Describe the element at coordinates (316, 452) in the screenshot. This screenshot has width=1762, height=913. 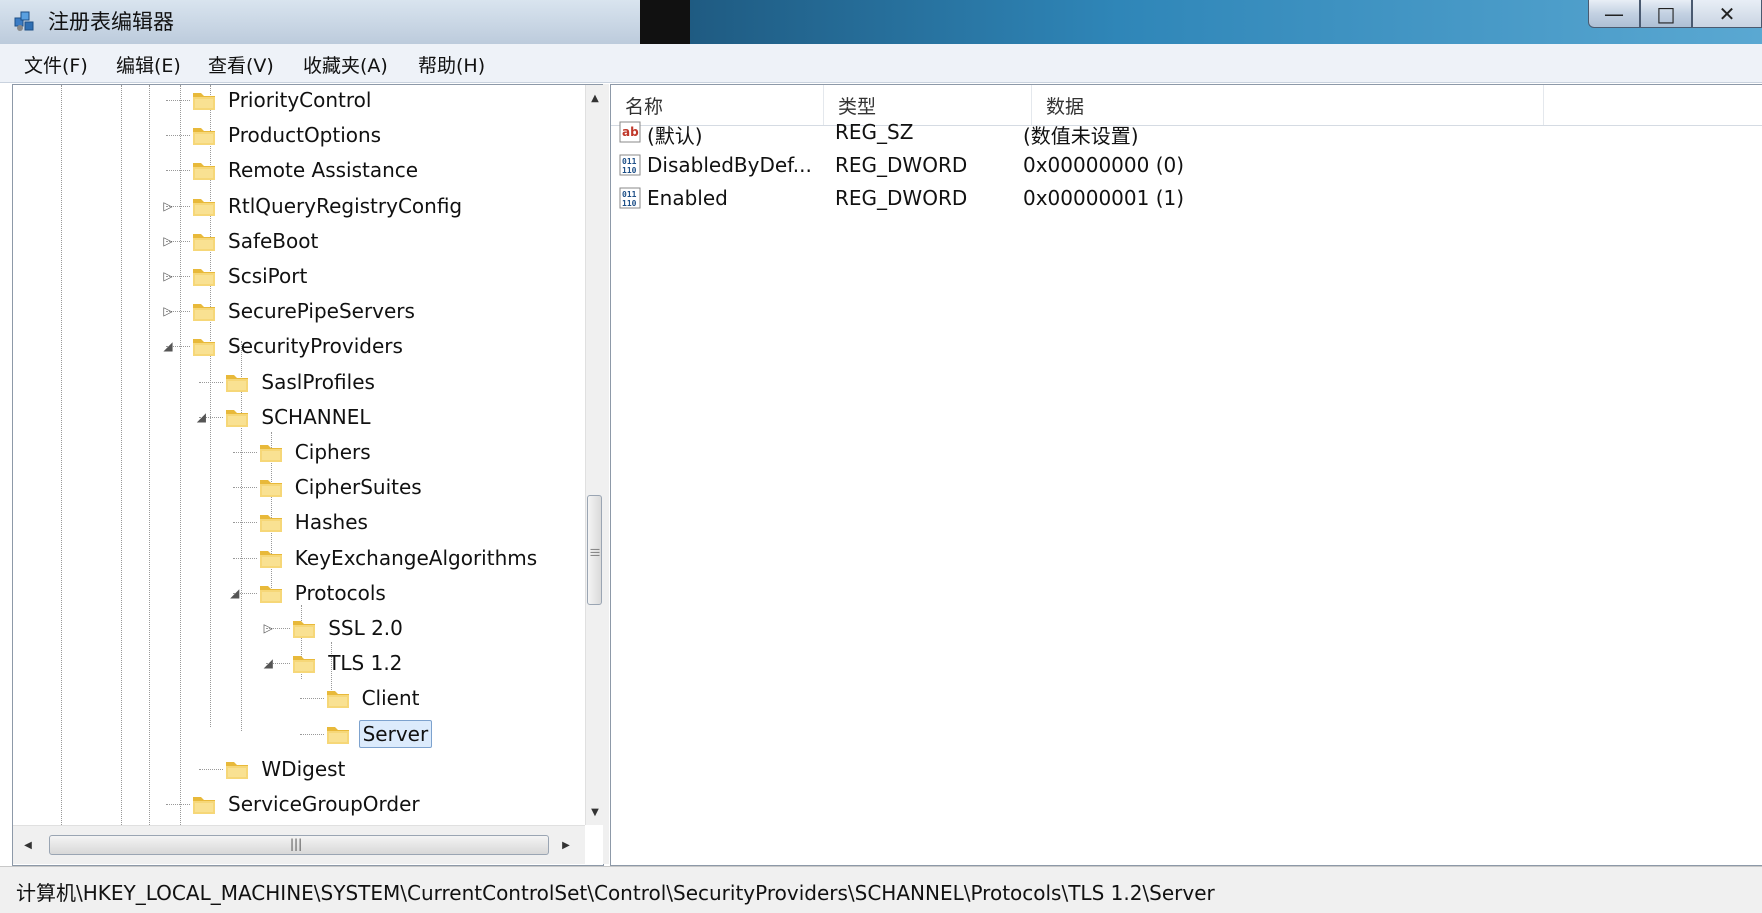
I see `tree-item: Ciphers` at that location.